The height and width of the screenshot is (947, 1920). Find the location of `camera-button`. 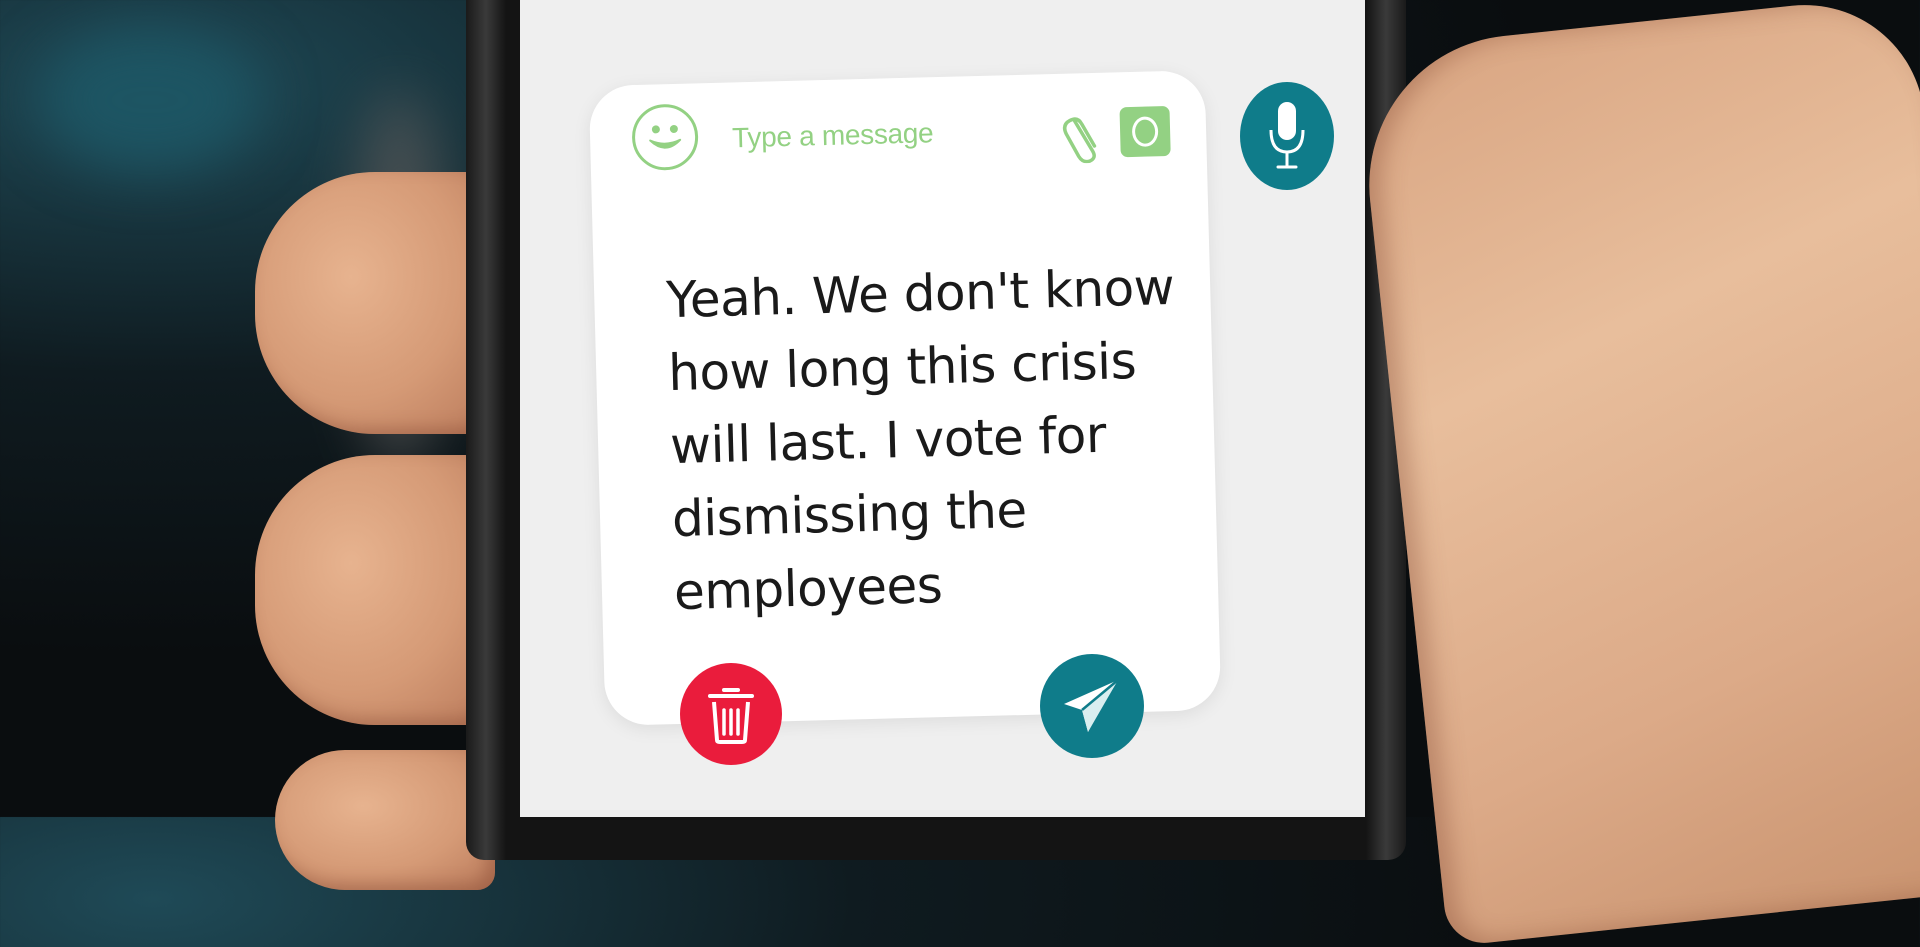

camera-button is located at coordinates (1145, 131).